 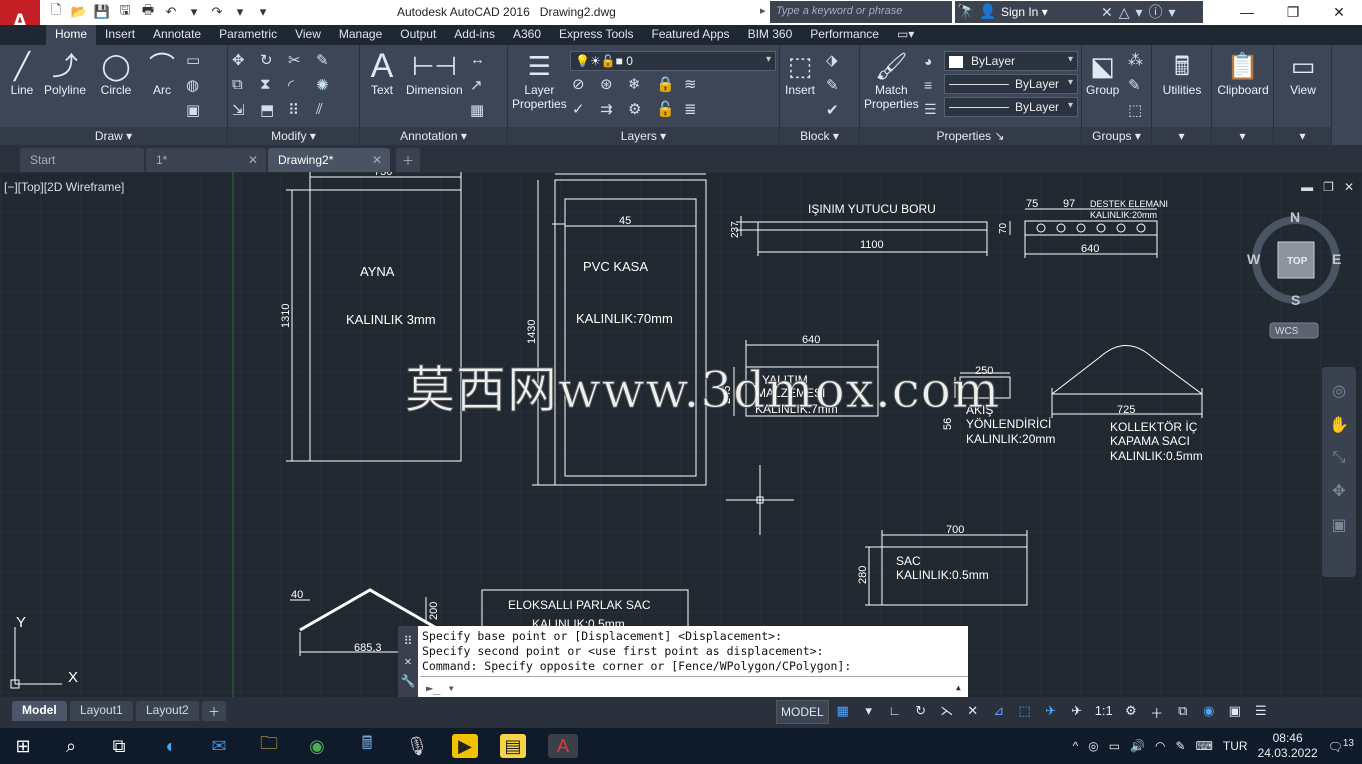 What do you see at coordinates (408, 160) in the screenshot?
I see `new-tab-button: ＋` at bounding box center [408, 160].